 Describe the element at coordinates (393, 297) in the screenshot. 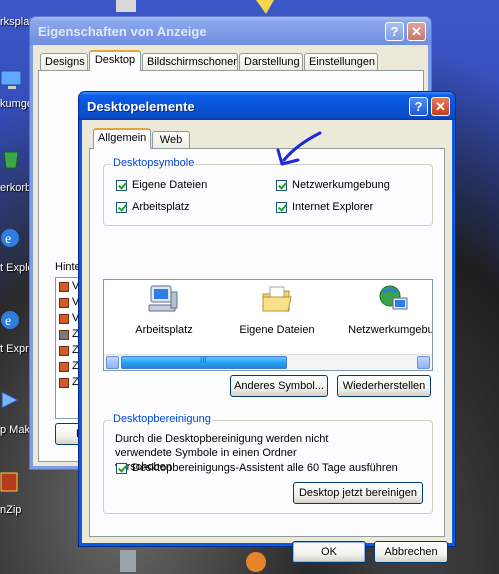

I see `network-icon` at that location.